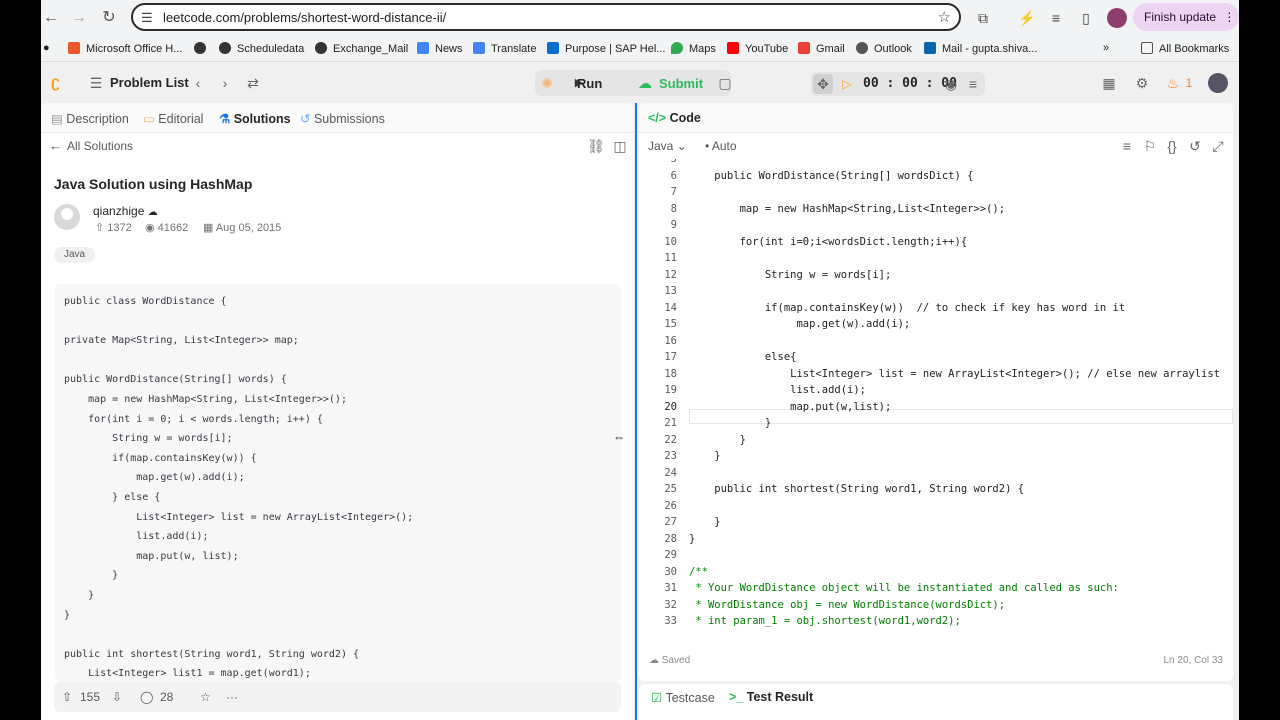  What do you see at coordinates (799, 324) in the screenshot?
I see `editor-line: map.get(w).add(i);` at bounding box center [799, 324].